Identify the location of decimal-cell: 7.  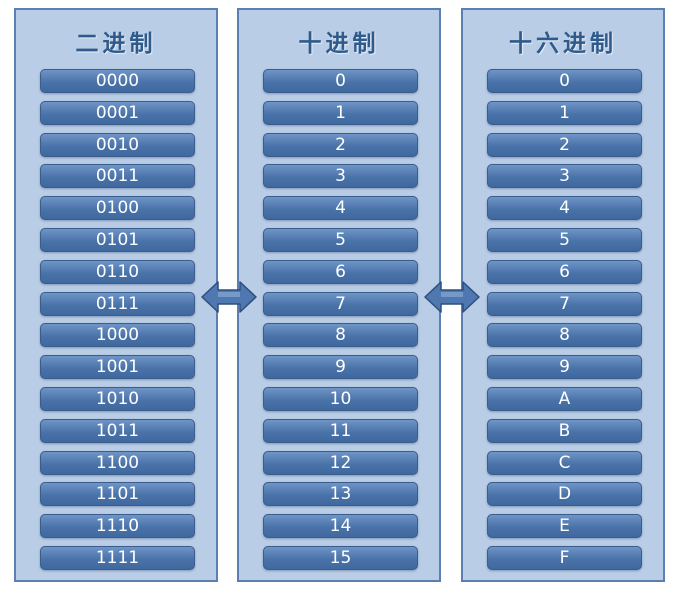
(340, 303).